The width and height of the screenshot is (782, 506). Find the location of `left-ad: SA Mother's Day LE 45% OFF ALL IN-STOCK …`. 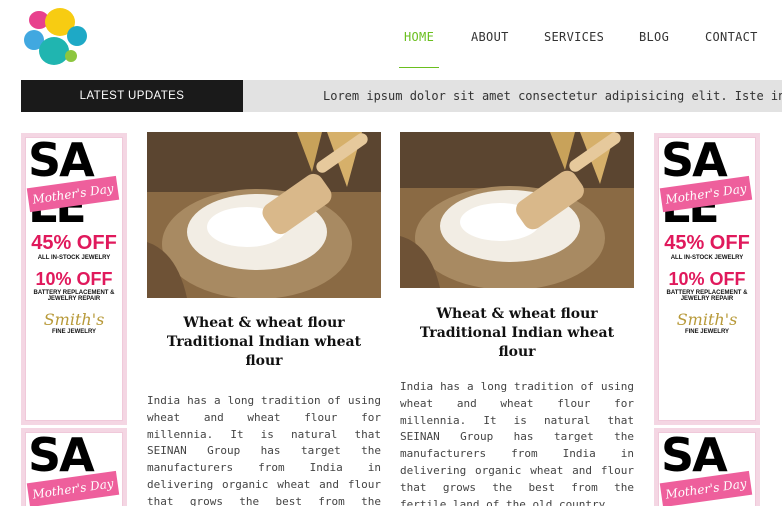

left-ad: SA Mother's Day LE 45% OFF ALL IN-STOCK … is located at coordinates (74, 279).